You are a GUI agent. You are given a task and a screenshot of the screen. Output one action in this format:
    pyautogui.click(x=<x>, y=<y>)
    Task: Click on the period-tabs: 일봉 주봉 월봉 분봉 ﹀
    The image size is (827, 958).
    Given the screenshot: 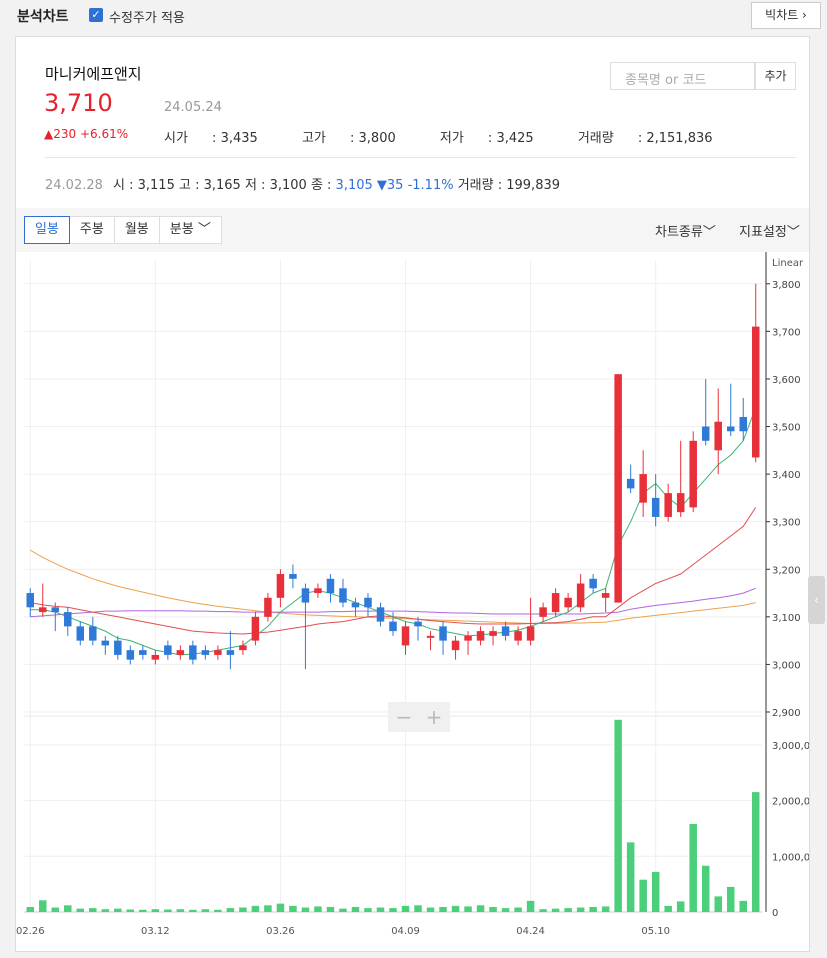 What is the action you would take?
    pyautogui.click(x=123, y=230)
    